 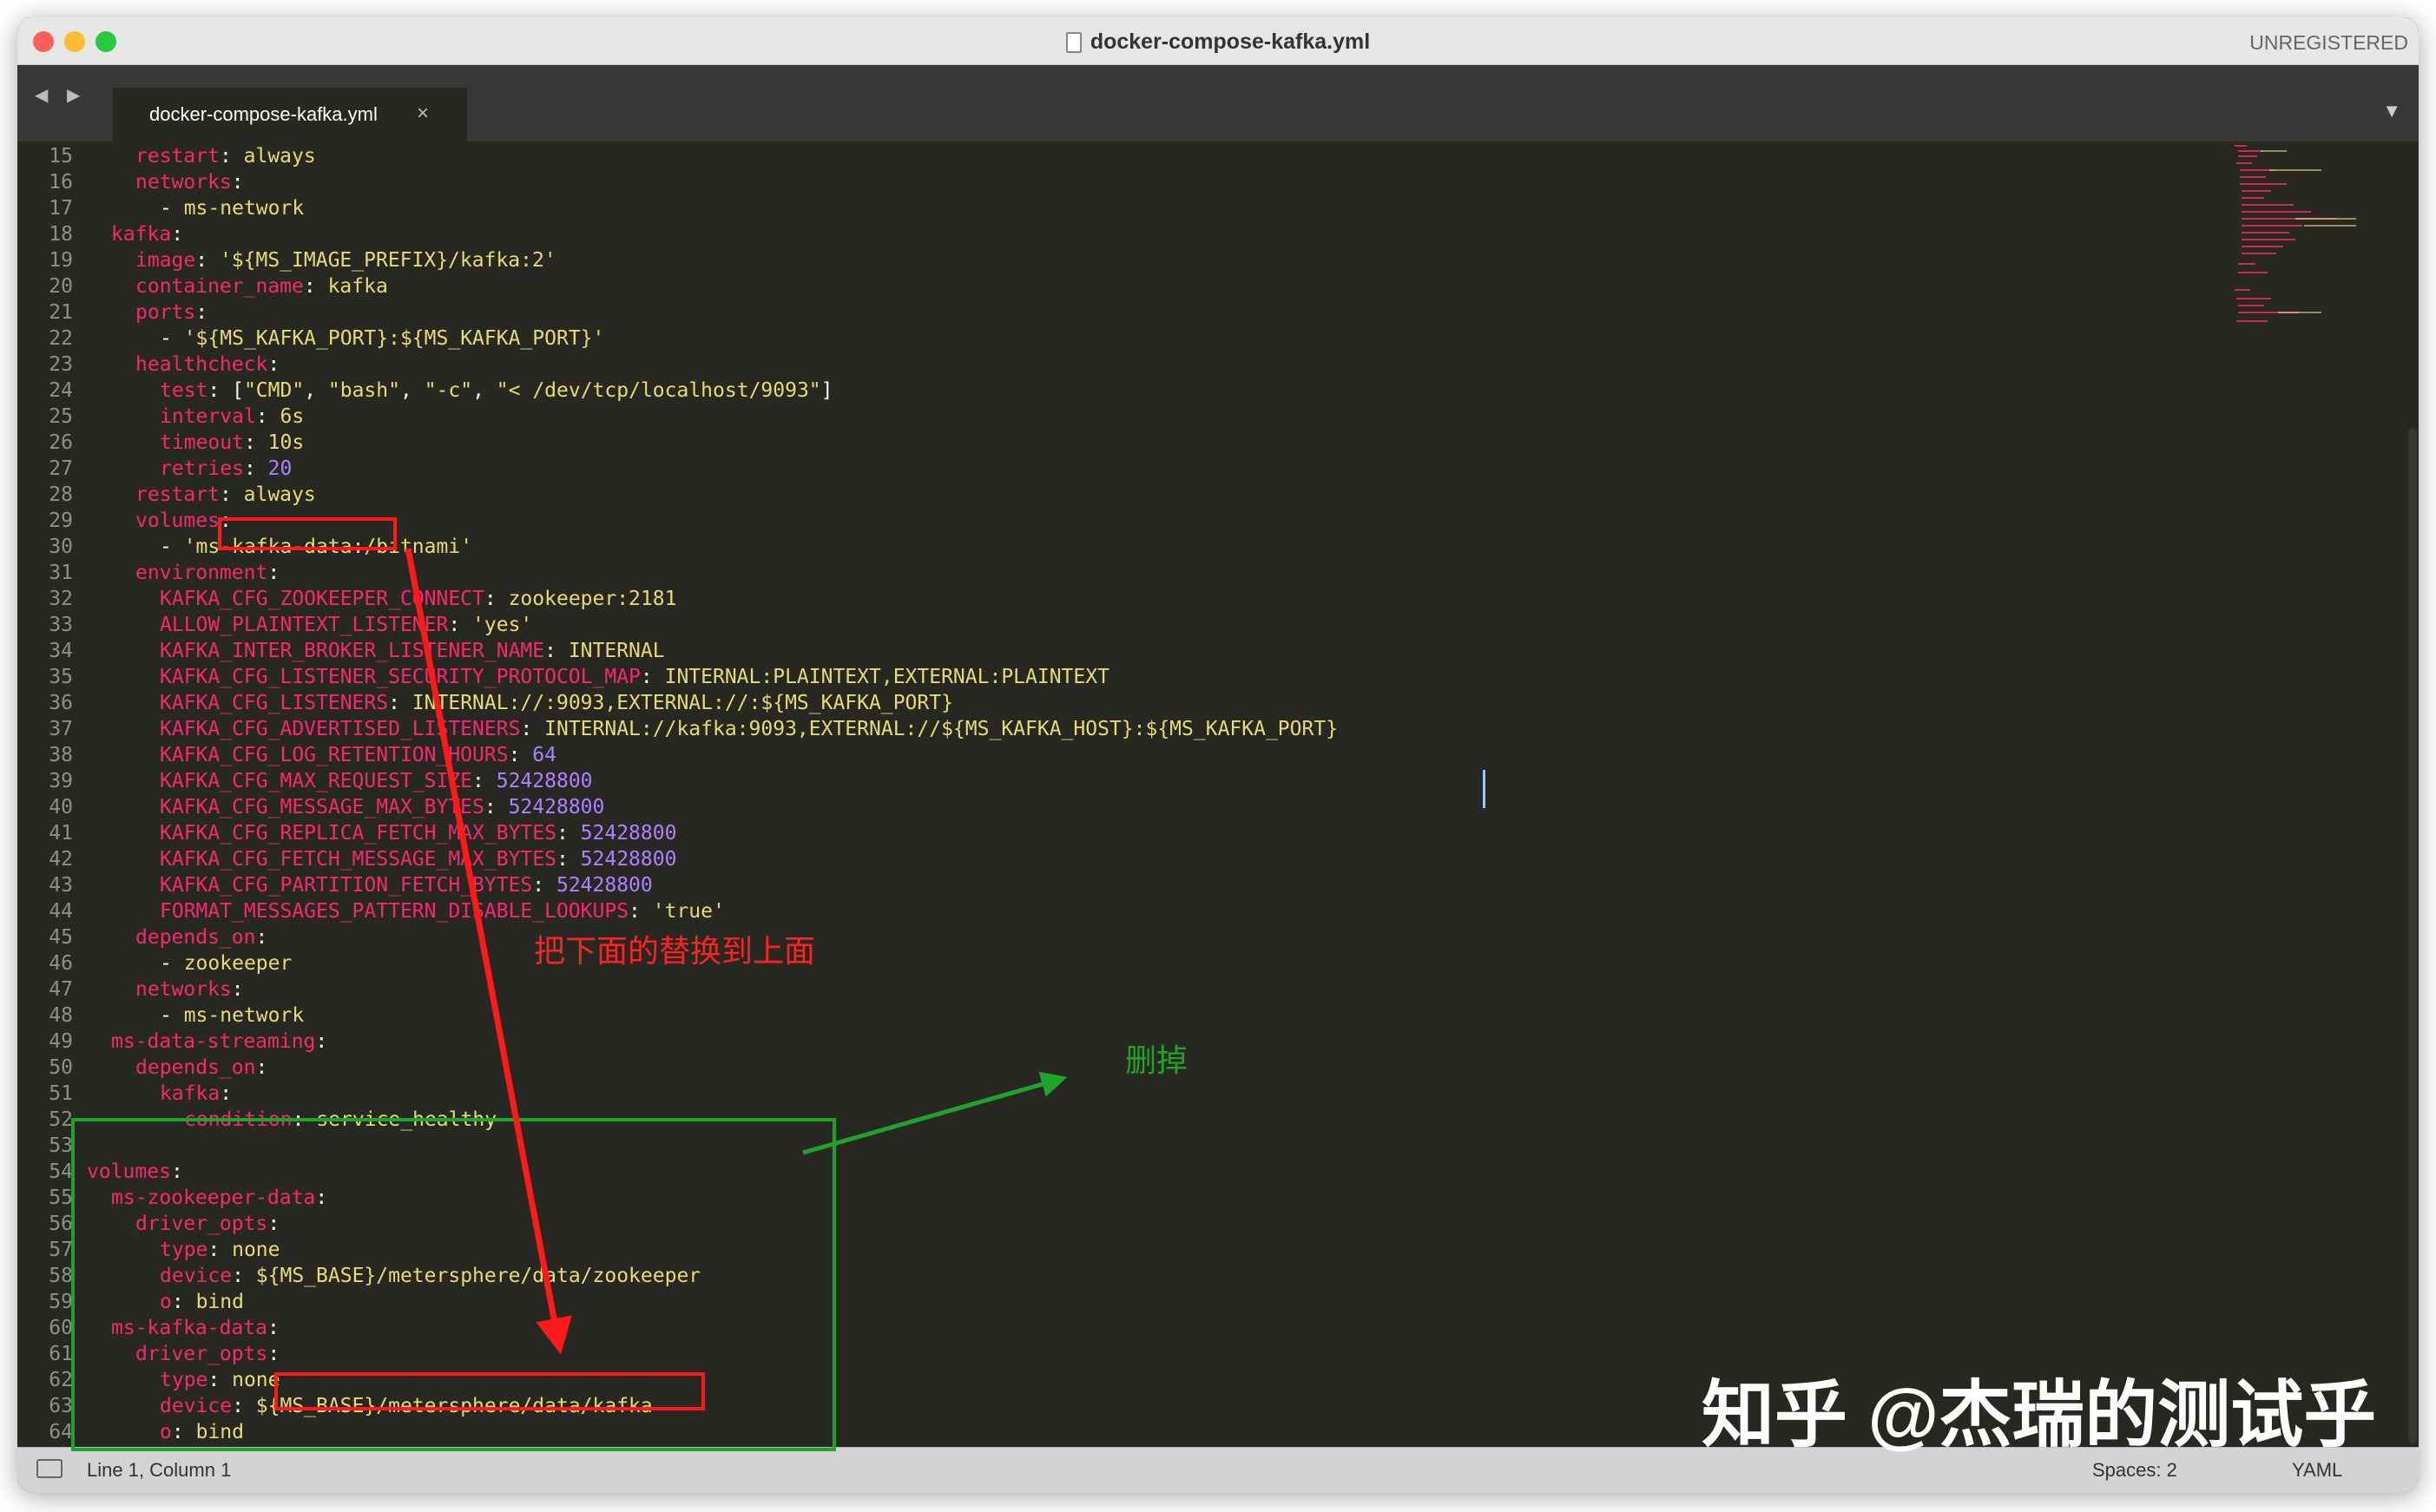 I want to click on code-line: interval: 6s, so click(x=232, y=417).